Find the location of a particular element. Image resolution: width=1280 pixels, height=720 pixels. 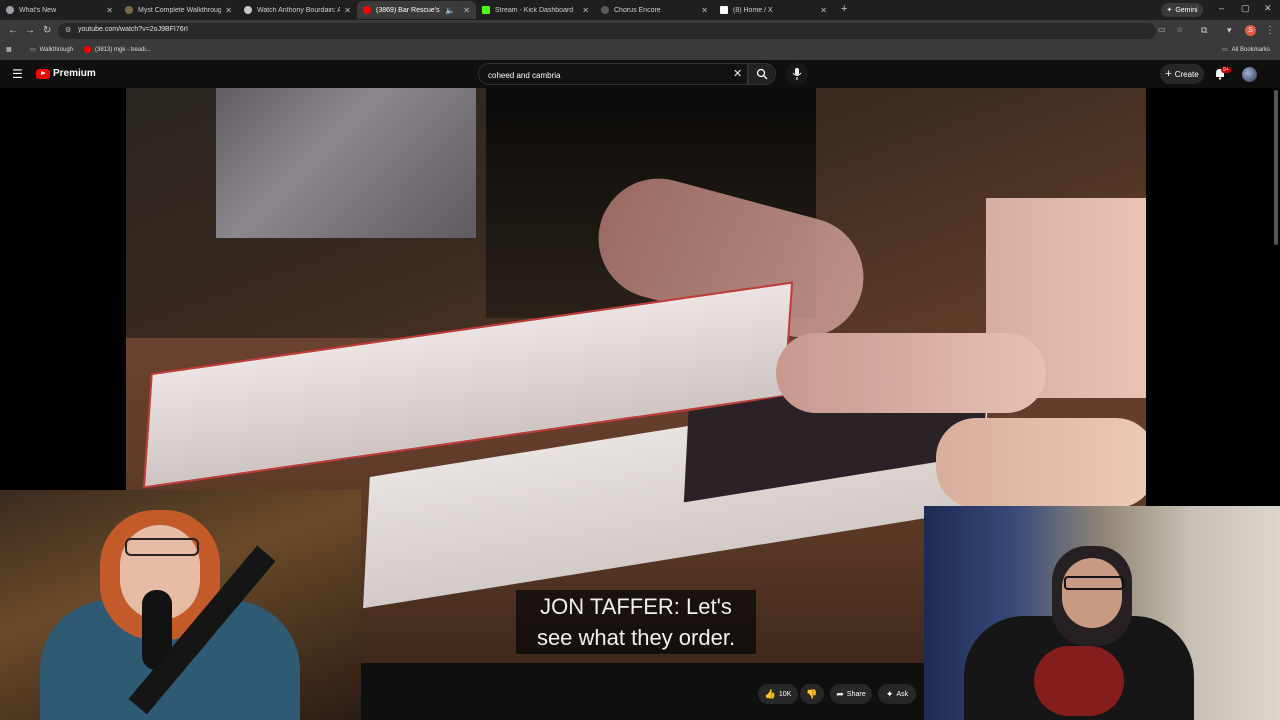

microphone-icon is located at coordinates (797, 74).